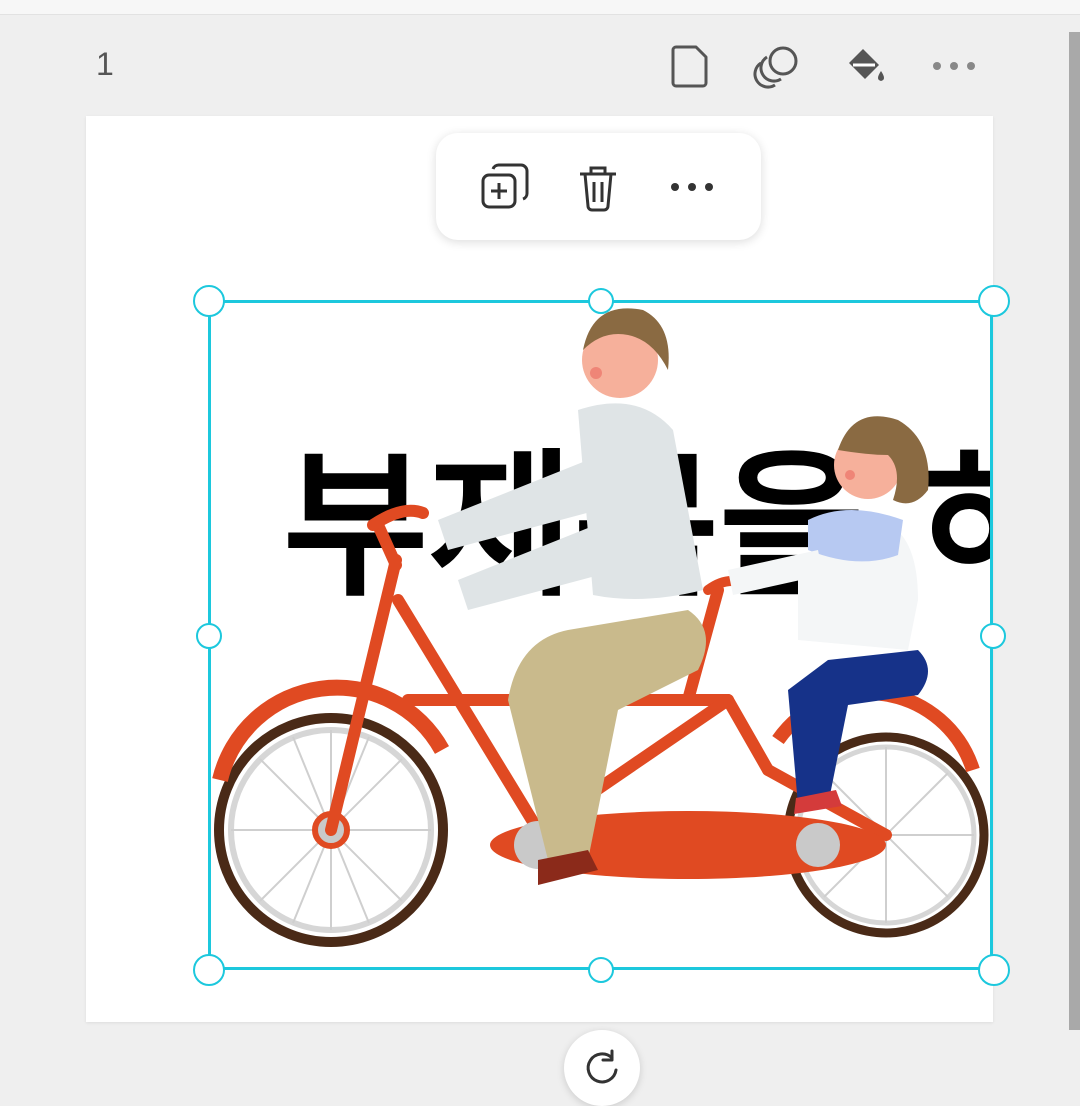 This screenshot has height=1106, width=1080. Describe the element at coordinates (994, 301) in the screenshot. I see `resize-handle-top-right` at that location.